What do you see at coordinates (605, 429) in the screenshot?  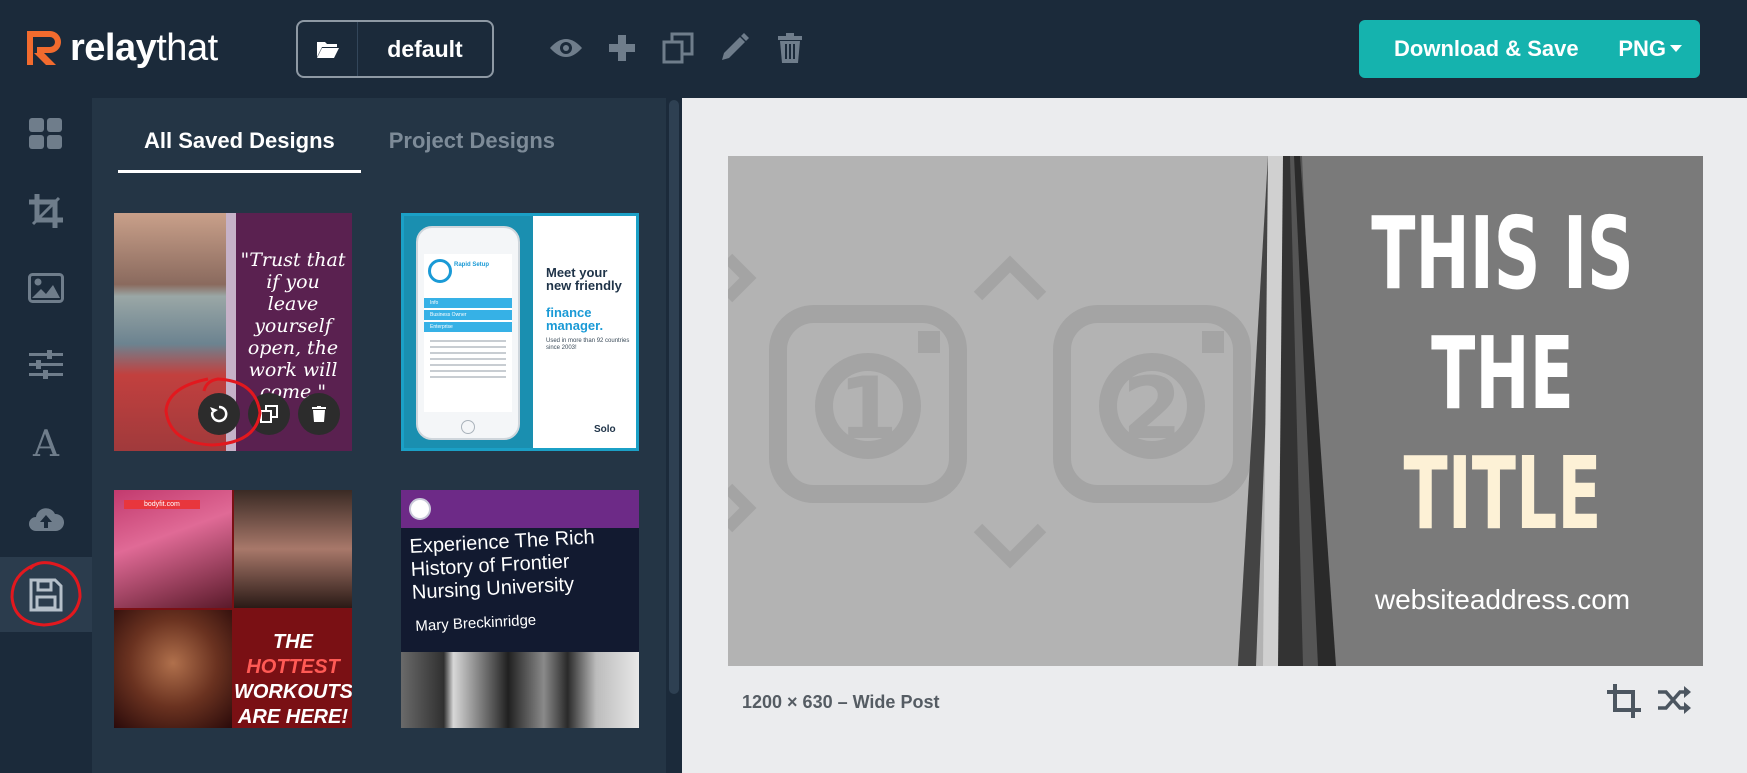 I see `design-brand: Solo` at bounding box center [605, 429].